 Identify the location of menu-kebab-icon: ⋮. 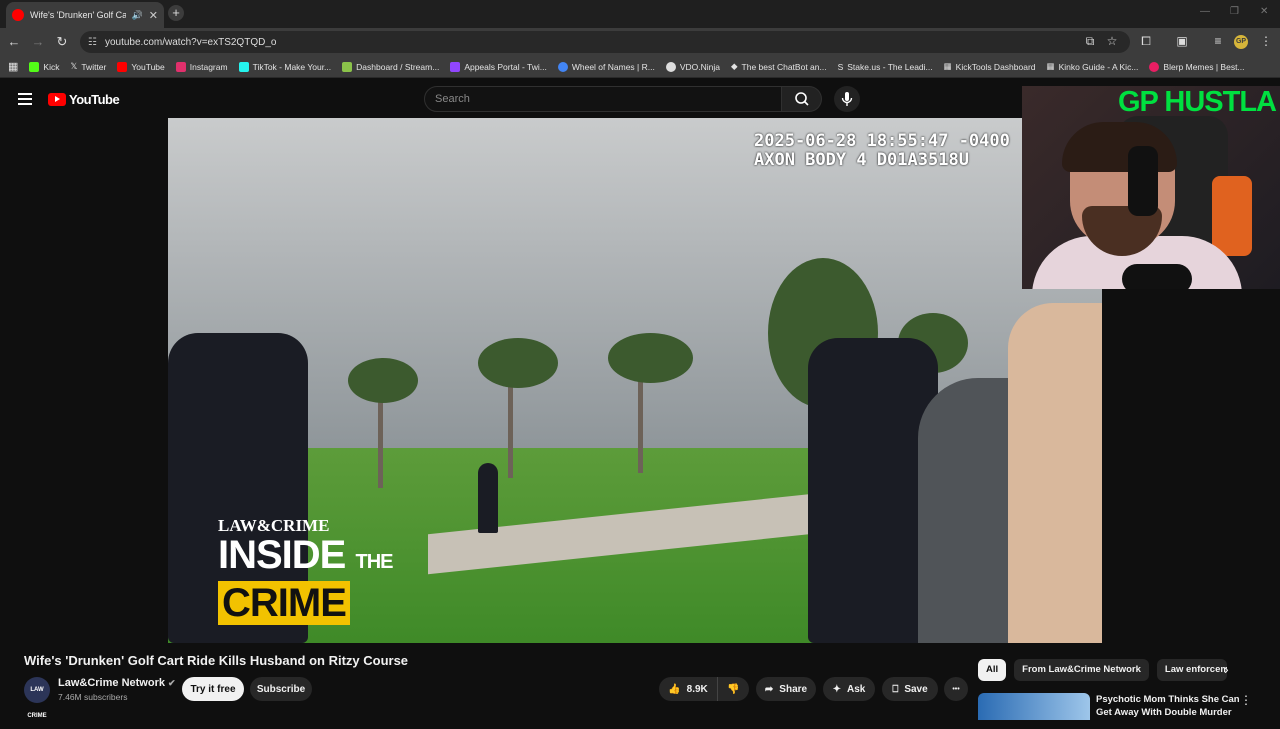
(1266, 41).